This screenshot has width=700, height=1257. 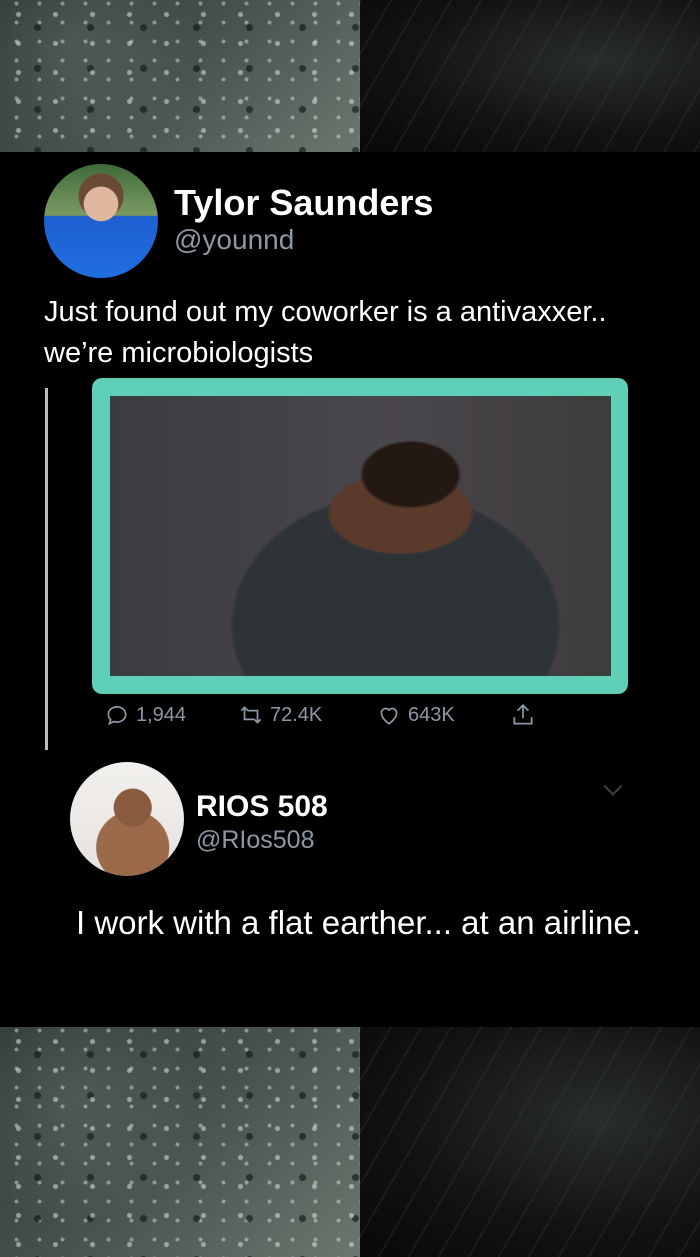 What do you see at coordinates (46, 569) in the screenshot?
I see `thread-line` at bounding box center [46, 569].